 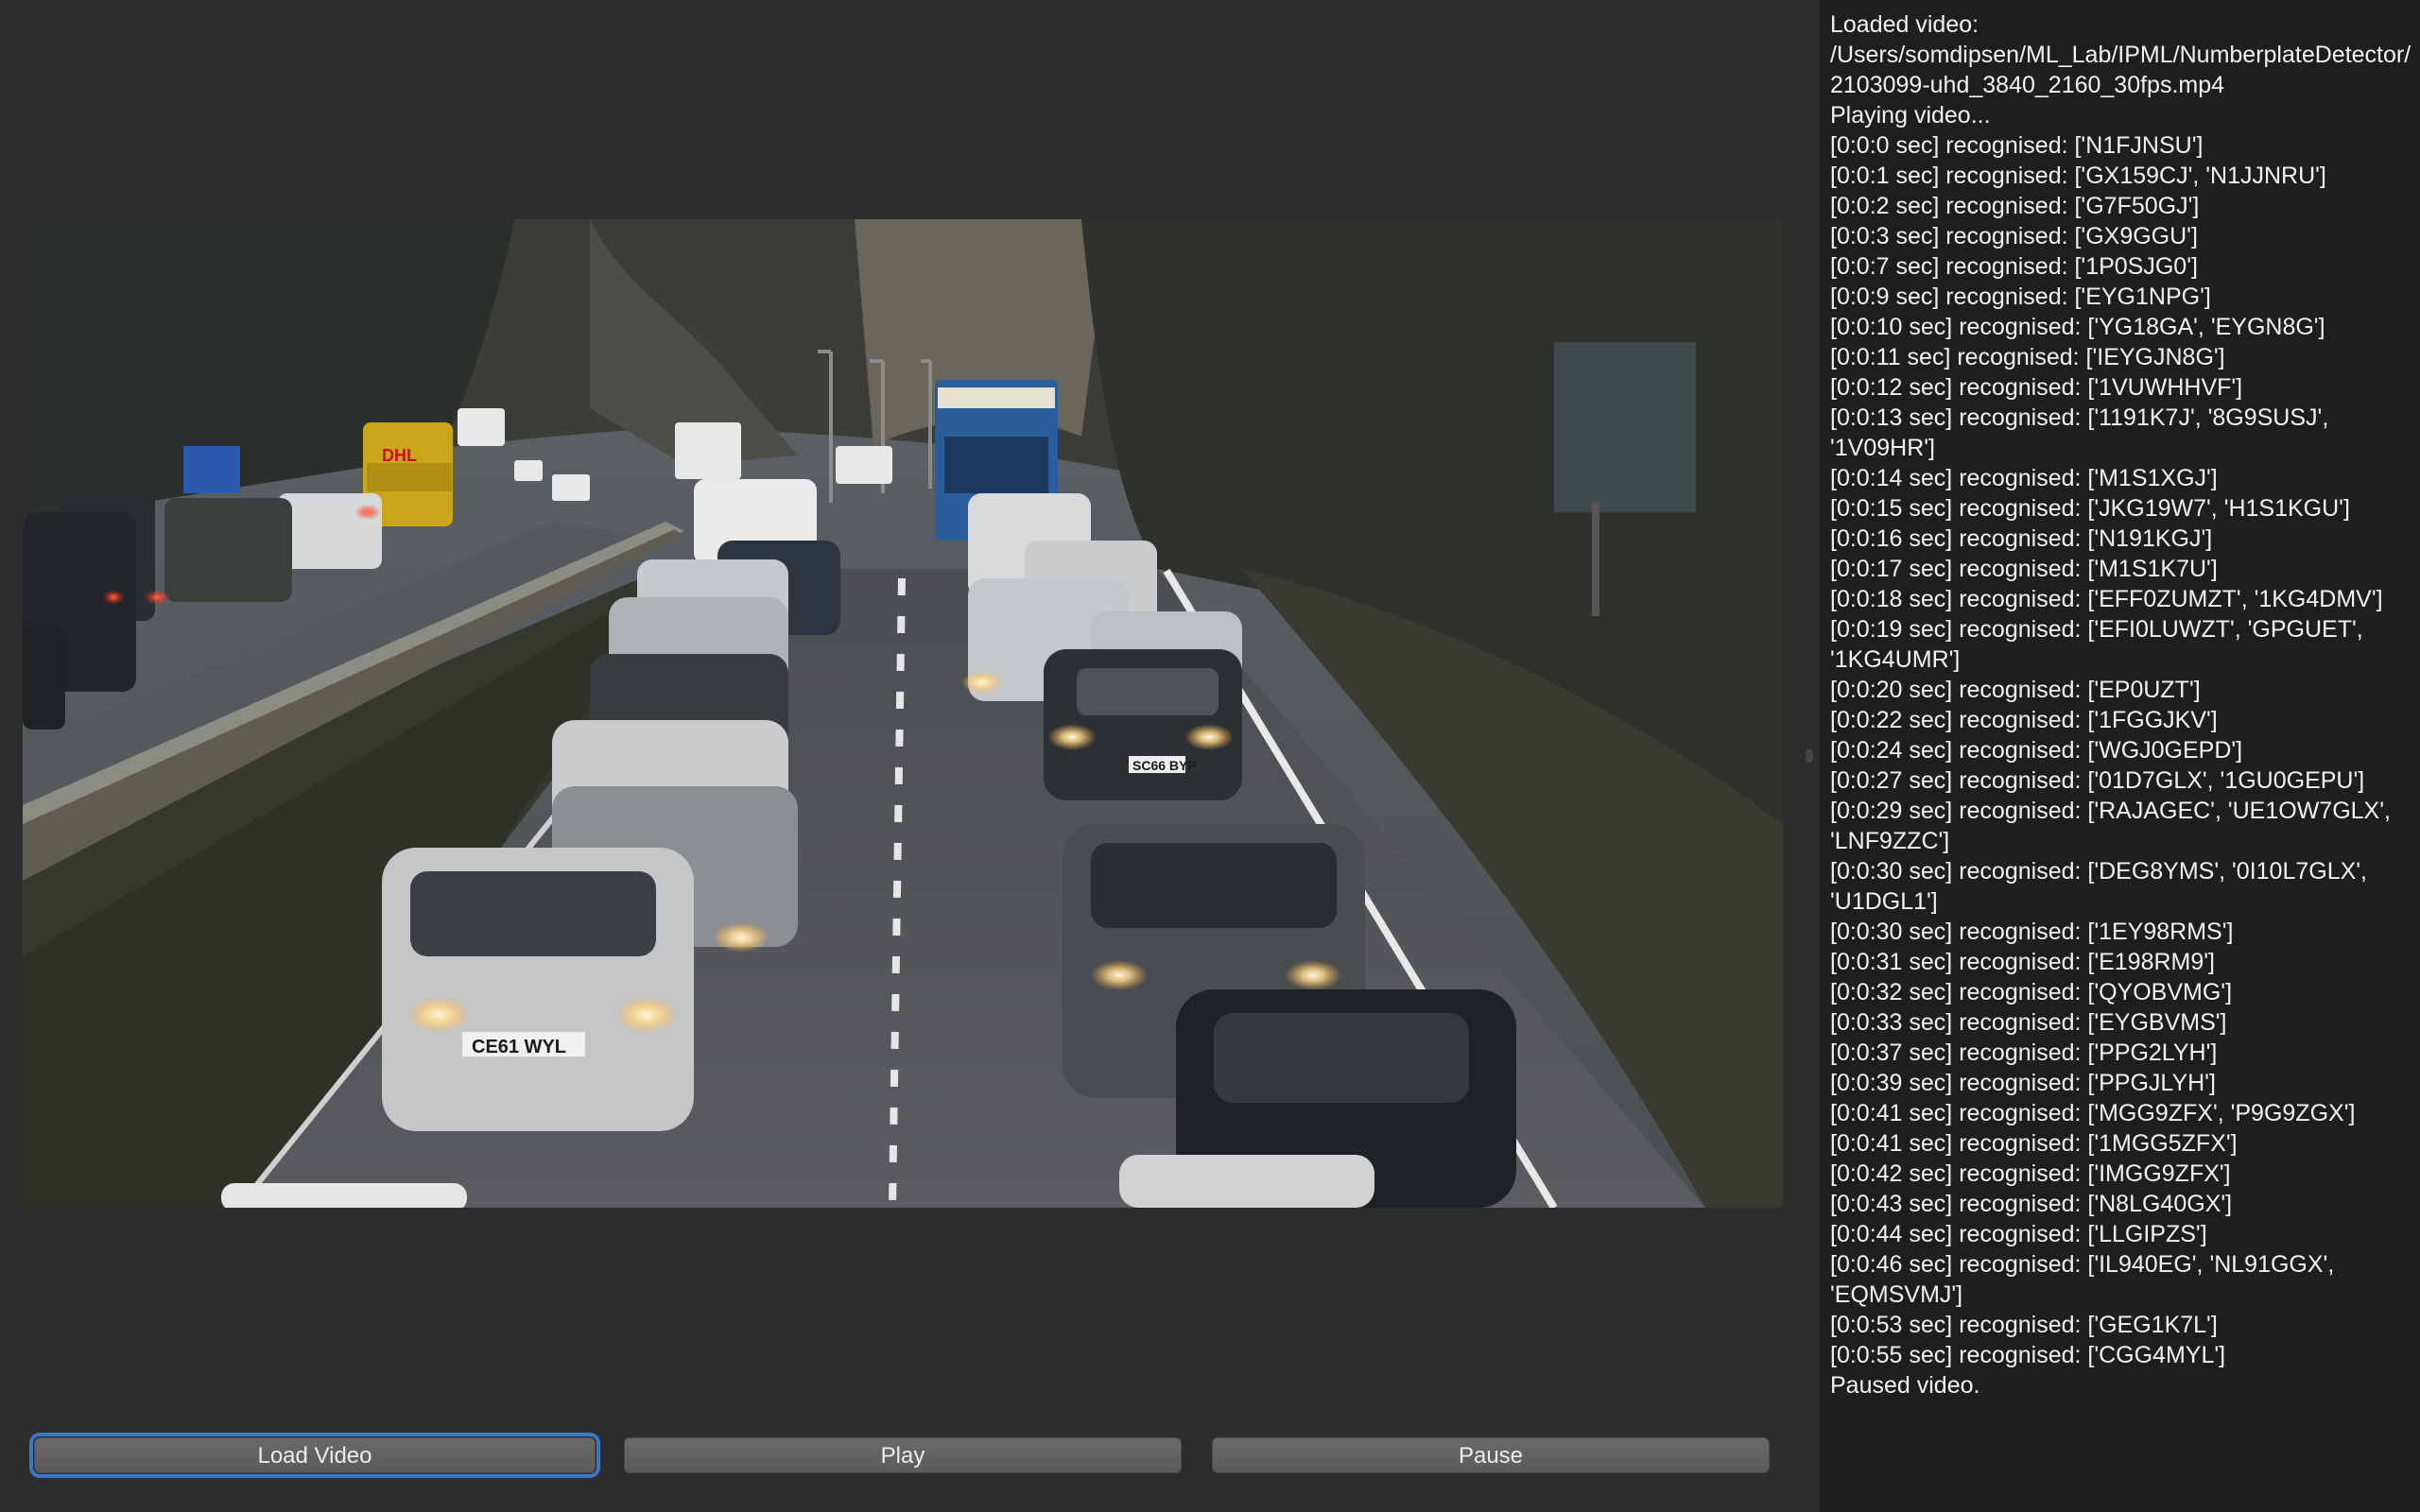 I want to click on log-line: [0:0:53 sec] recognised: ['GEG1K7L'], so click(x=2024, y=1325).